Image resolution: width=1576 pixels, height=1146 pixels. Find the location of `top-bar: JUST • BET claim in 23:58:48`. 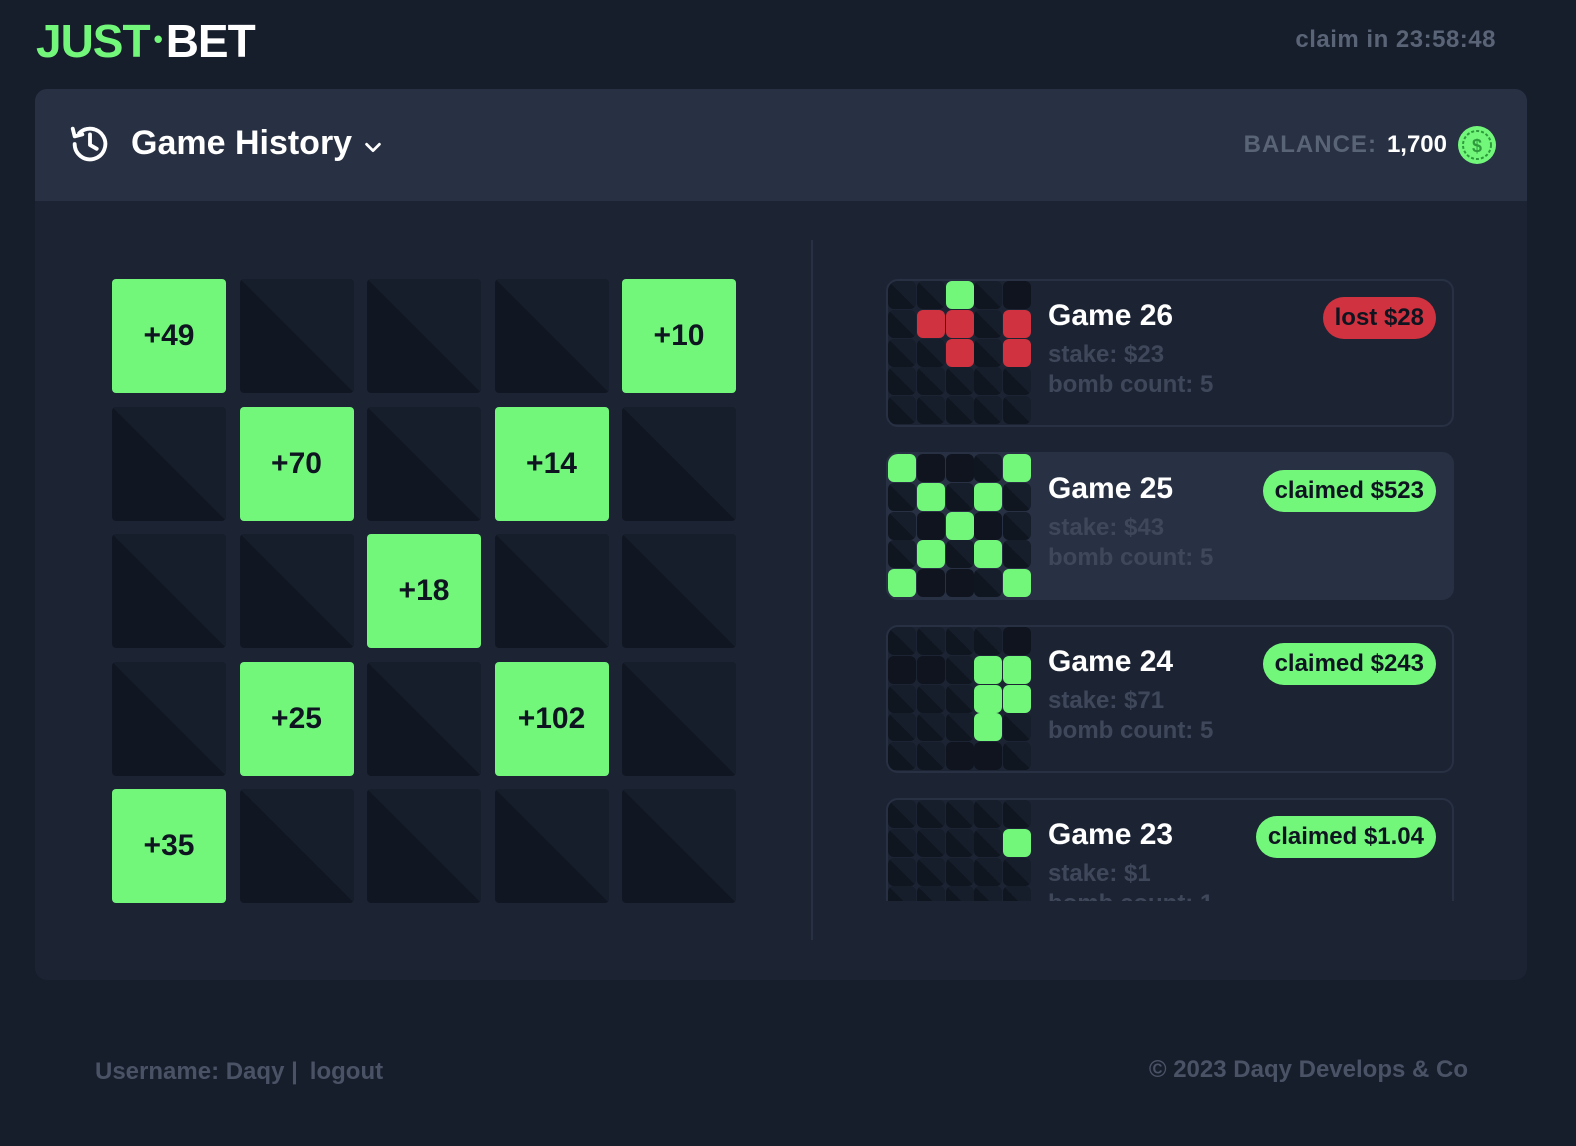

top-bar: JUST • BET claim in 23:58:48 is located at coordinates (788, 44).